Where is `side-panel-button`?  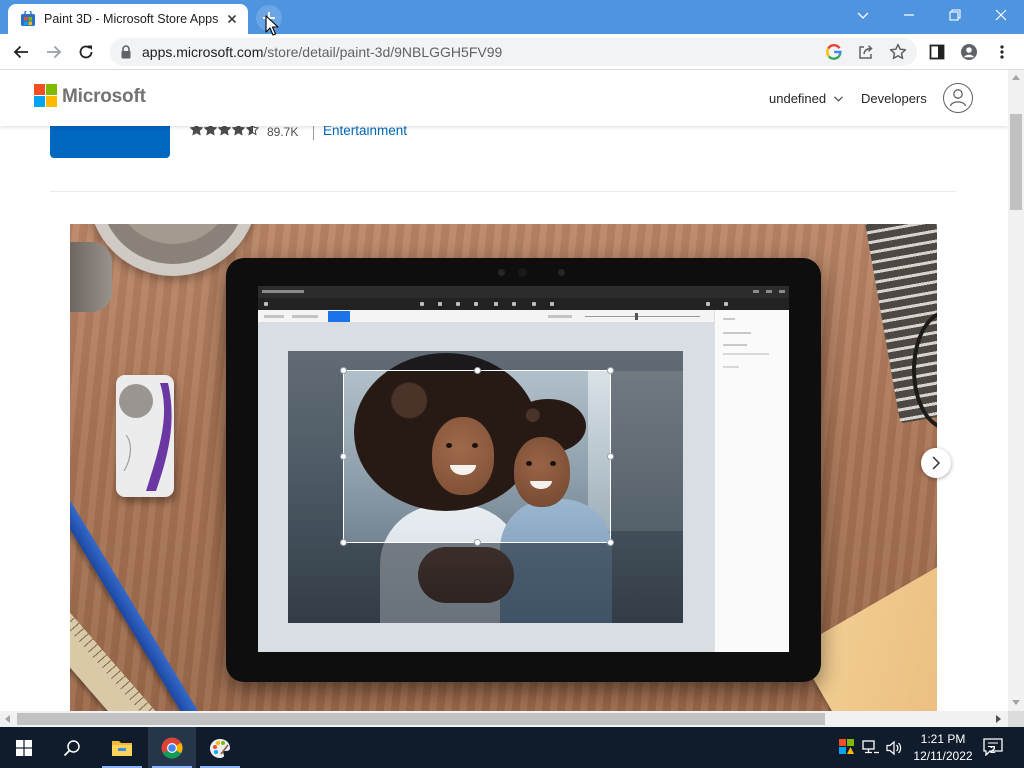
side-panel-button is located at coordinates (937, 52).